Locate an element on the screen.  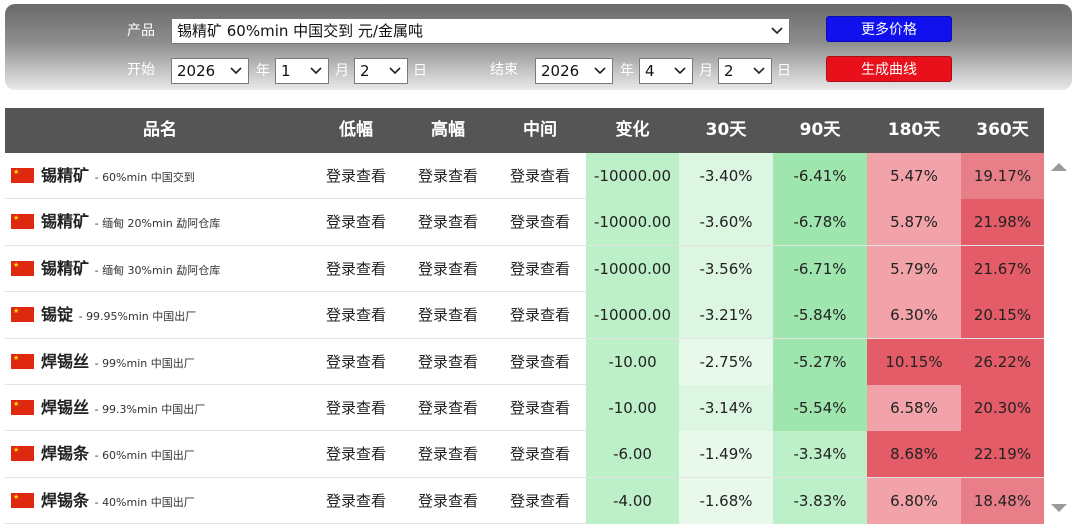
change-360d-cell: 19.17% is located at coordinates (1002, 176).